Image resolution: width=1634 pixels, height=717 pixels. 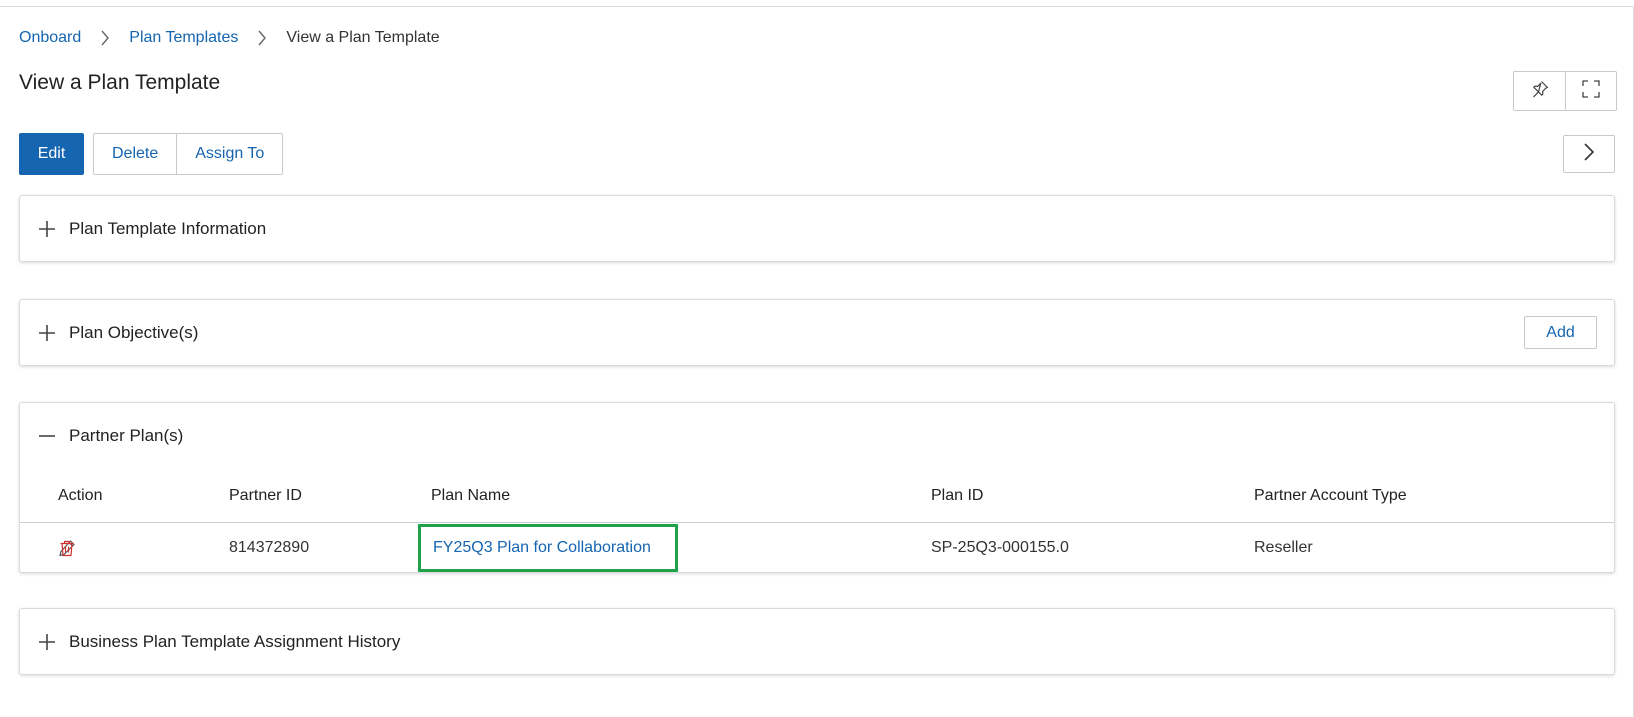 What do you see at coordinates (120, 82) in the screenshot?
I see `page-title: View a Plan Template` at bounding box center [120, 82].